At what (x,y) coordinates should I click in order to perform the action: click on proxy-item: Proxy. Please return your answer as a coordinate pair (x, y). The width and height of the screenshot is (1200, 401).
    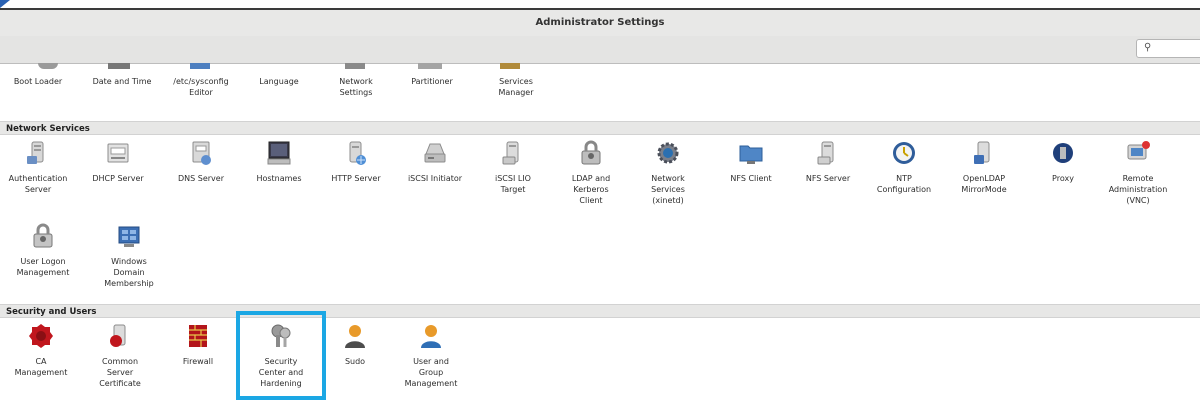
    Looking at the image, I should click on (1063, 161).